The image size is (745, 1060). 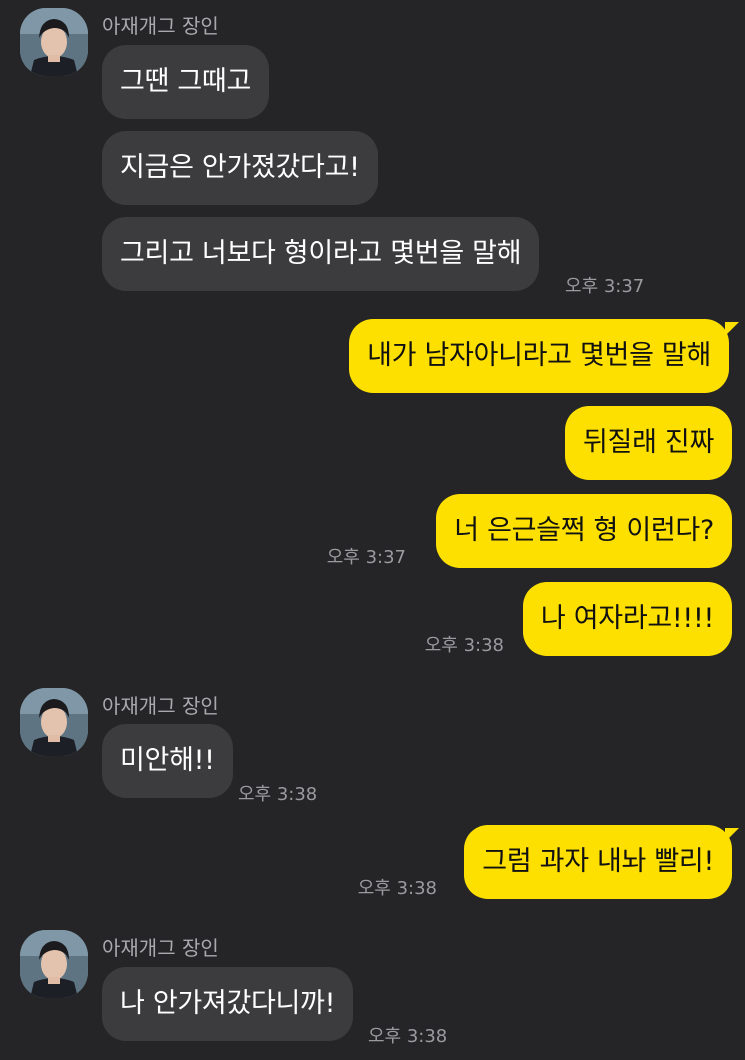 I want to click on outgoing-message-bubble: 나 여자라고!!!!, so click(x=627, y=619).